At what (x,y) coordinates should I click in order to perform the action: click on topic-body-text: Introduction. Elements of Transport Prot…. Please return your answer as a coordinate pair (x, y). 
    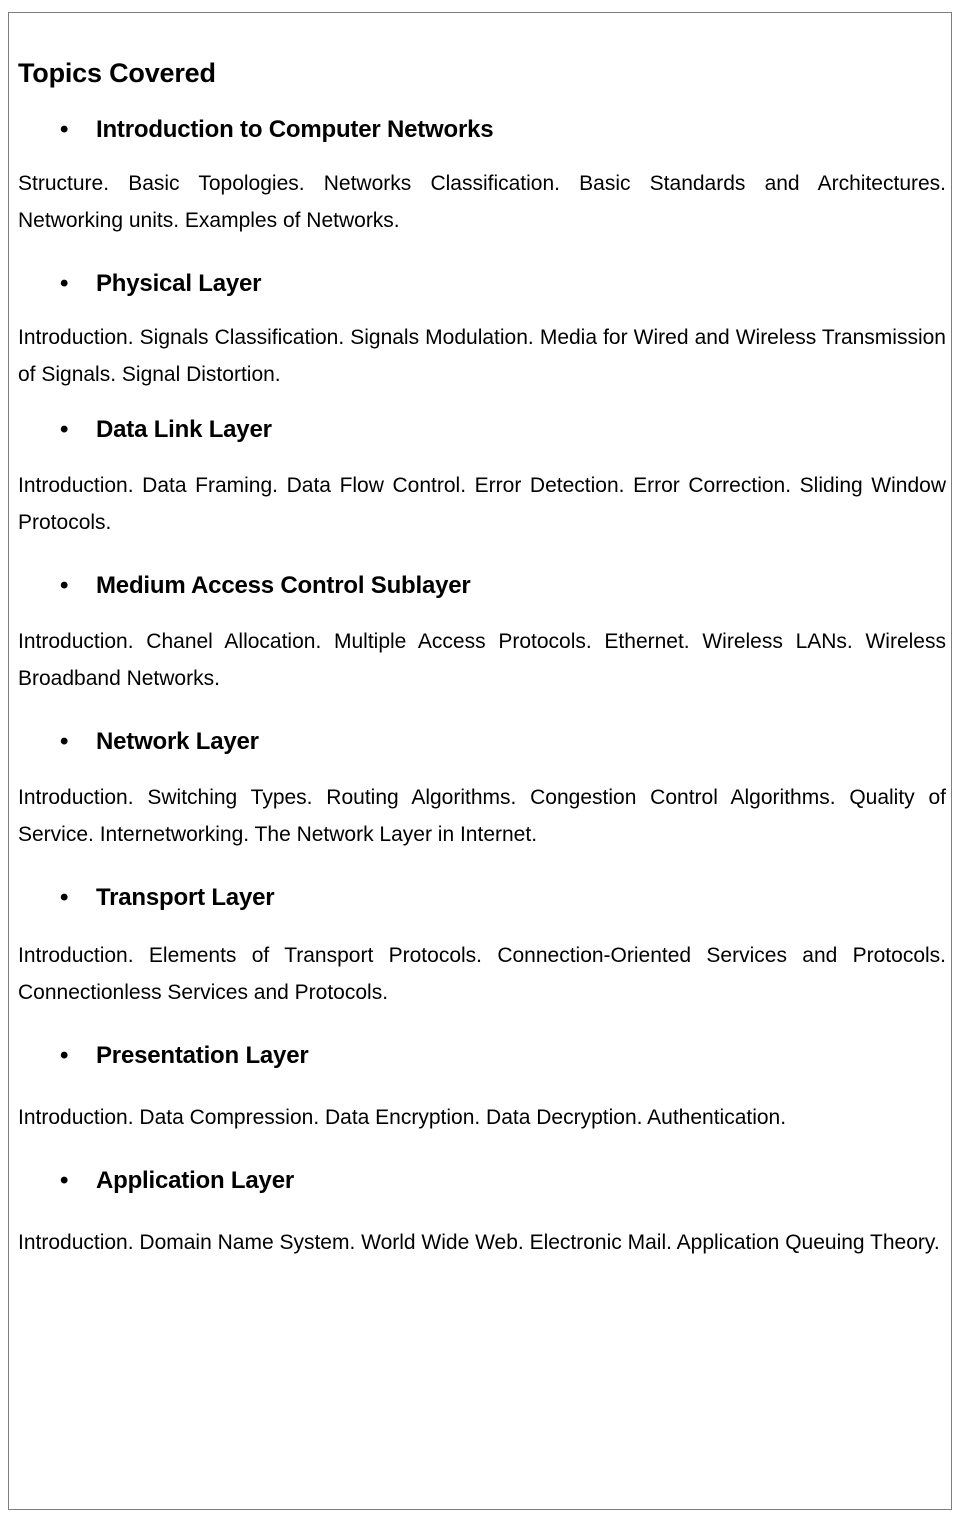
    Looking at the image, I should click on (482, 974).